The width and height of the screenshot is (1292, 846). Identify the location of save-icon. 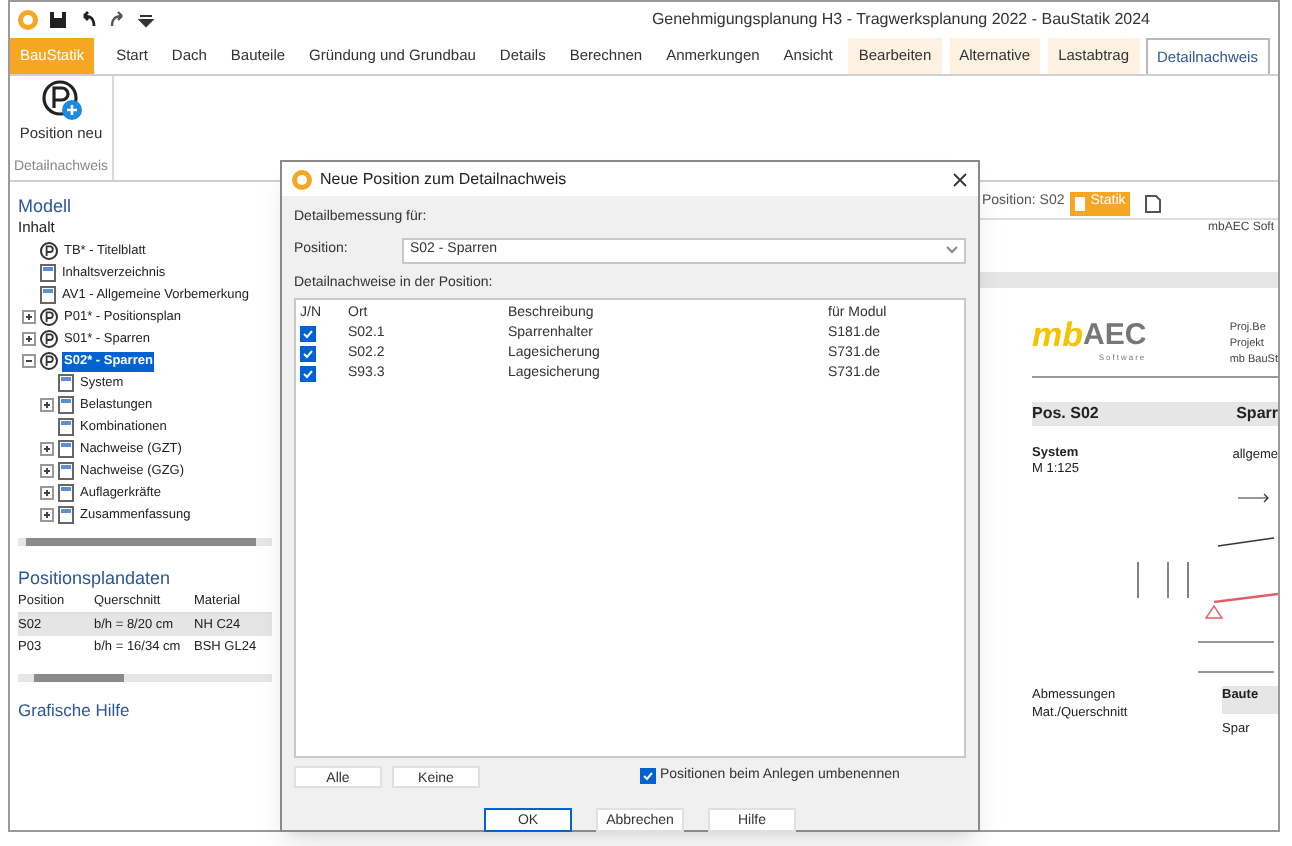
(58, 20).